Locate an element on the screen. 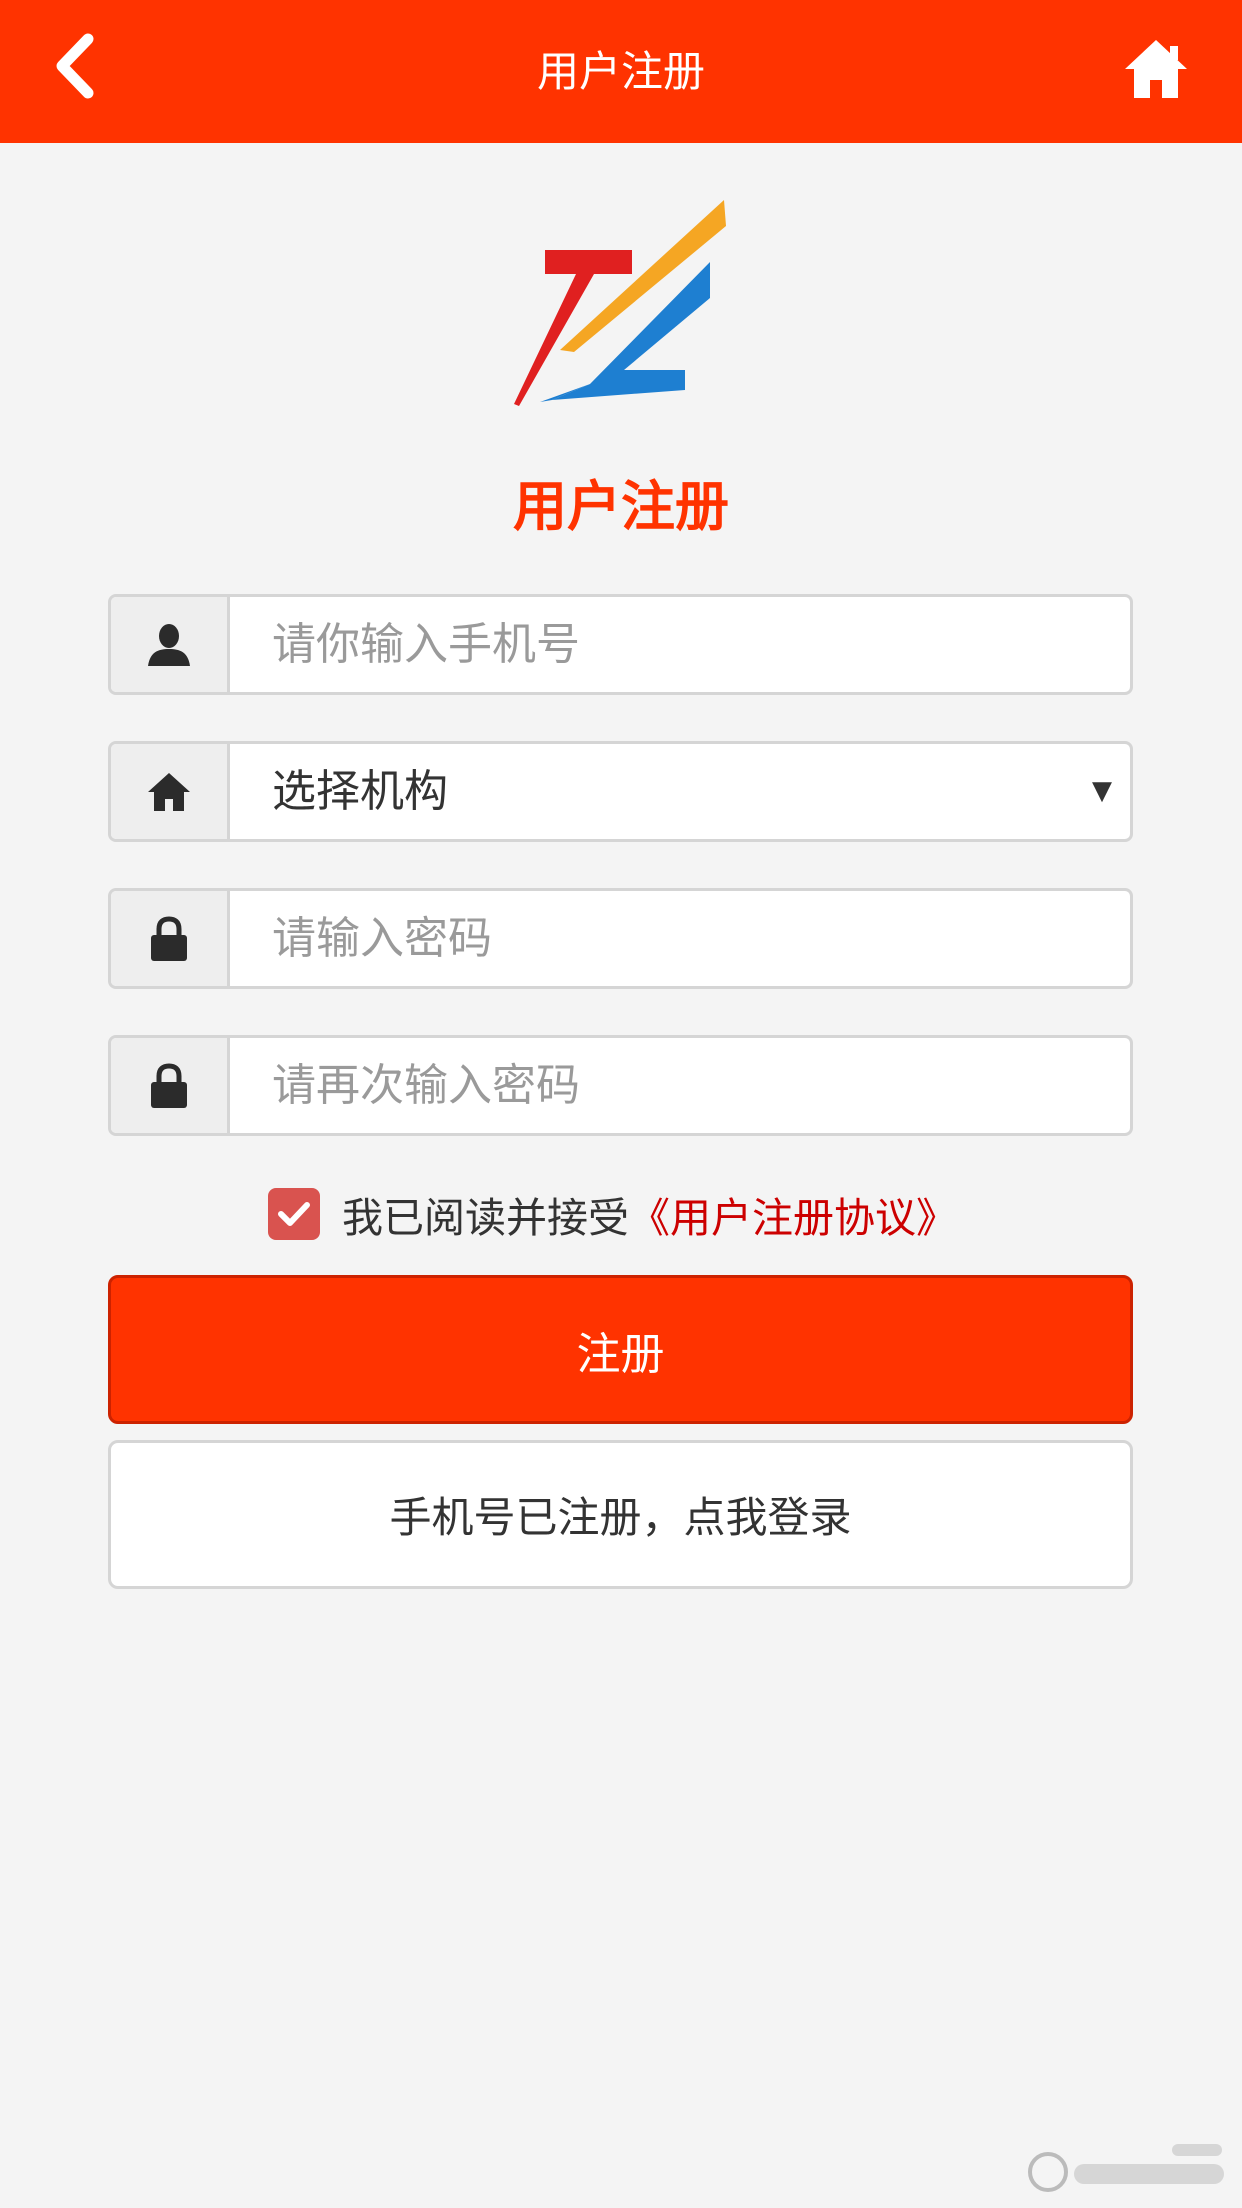 Image resolution: width=1242 pixels, height=2208 pixels. dropdown-arrow-icon: ▼ is located at coordinates (1102, 791).